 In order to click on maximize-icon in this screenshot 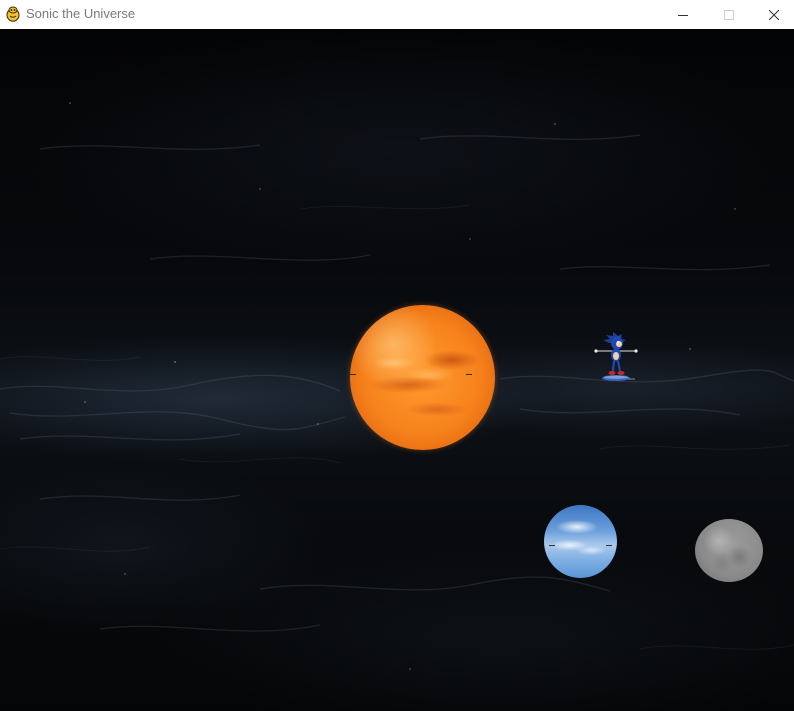, I will do `click(729, 14)`.